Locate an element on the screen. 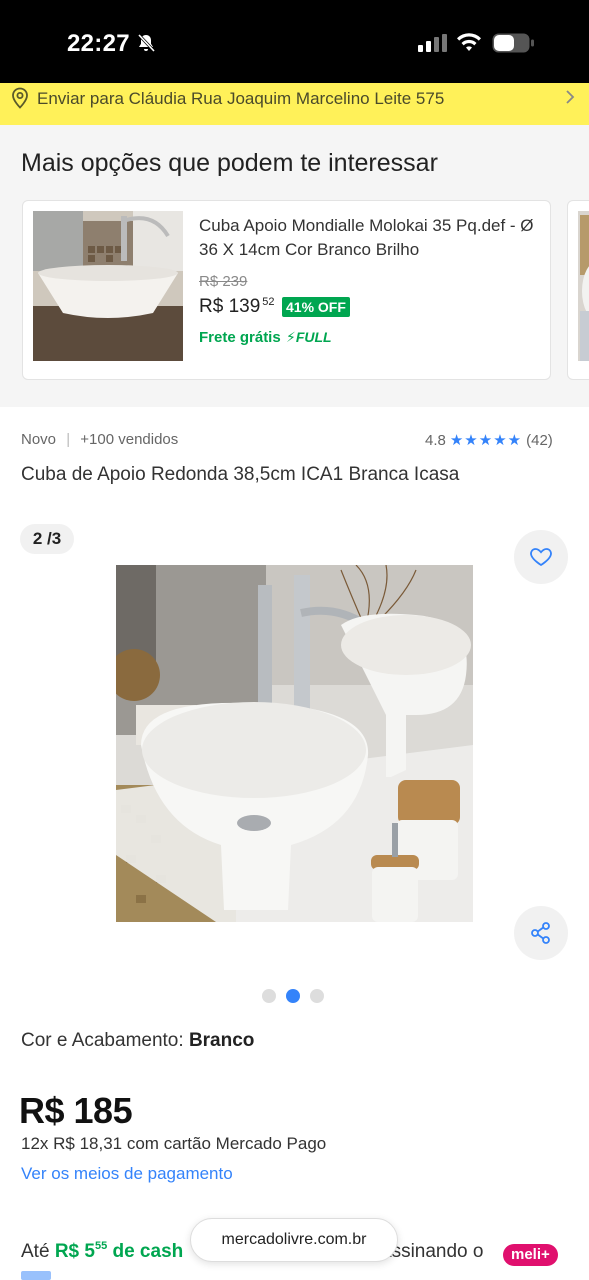  free-shipping-label: Frete grátis is located at coordinates (240, 337).